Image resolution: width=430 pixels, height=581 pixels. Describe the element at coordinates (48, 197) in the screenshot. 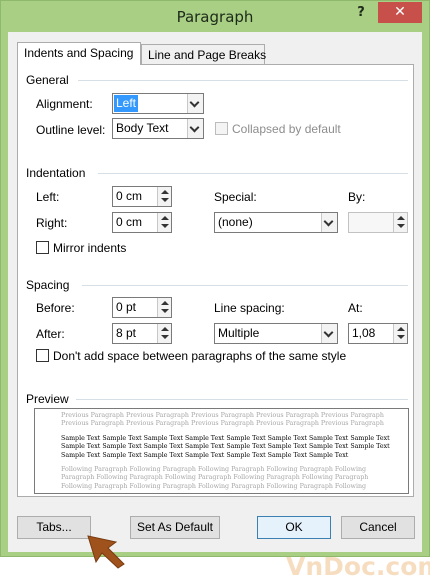

I see `indent-left-label: Left:` at that location.